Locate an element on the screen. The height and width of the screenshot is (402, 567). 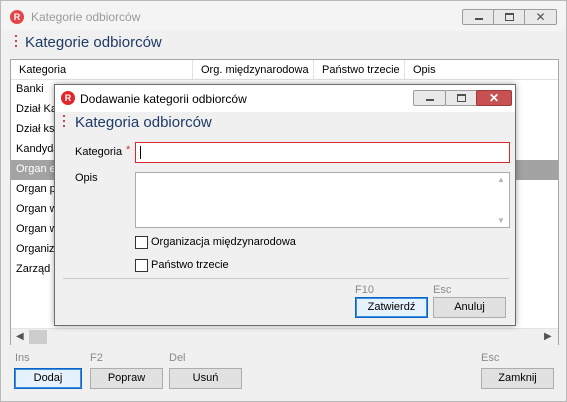
divider is located at coordinates (286, 278).